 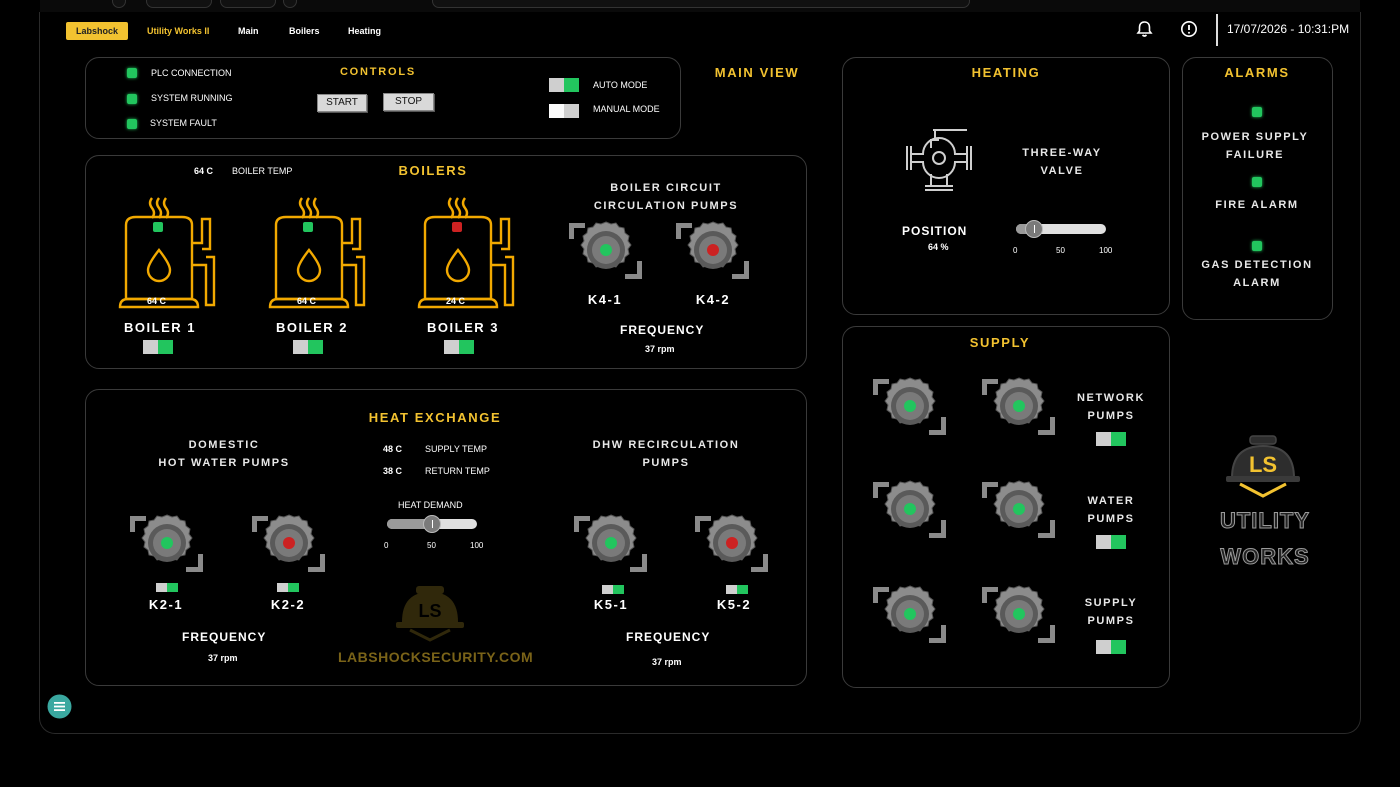 I want to click on water-pump-2-icon, so click(x=1018, y=509).